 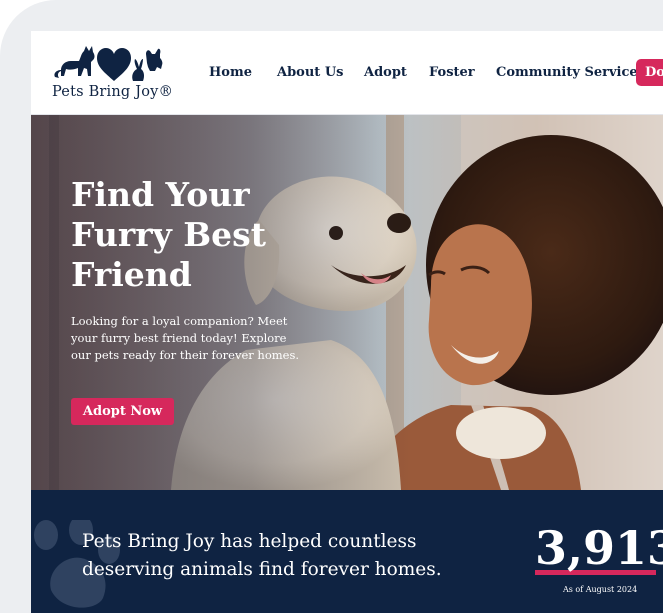 I want to click on nav-item-home: Home, so click(x=230, y=72).